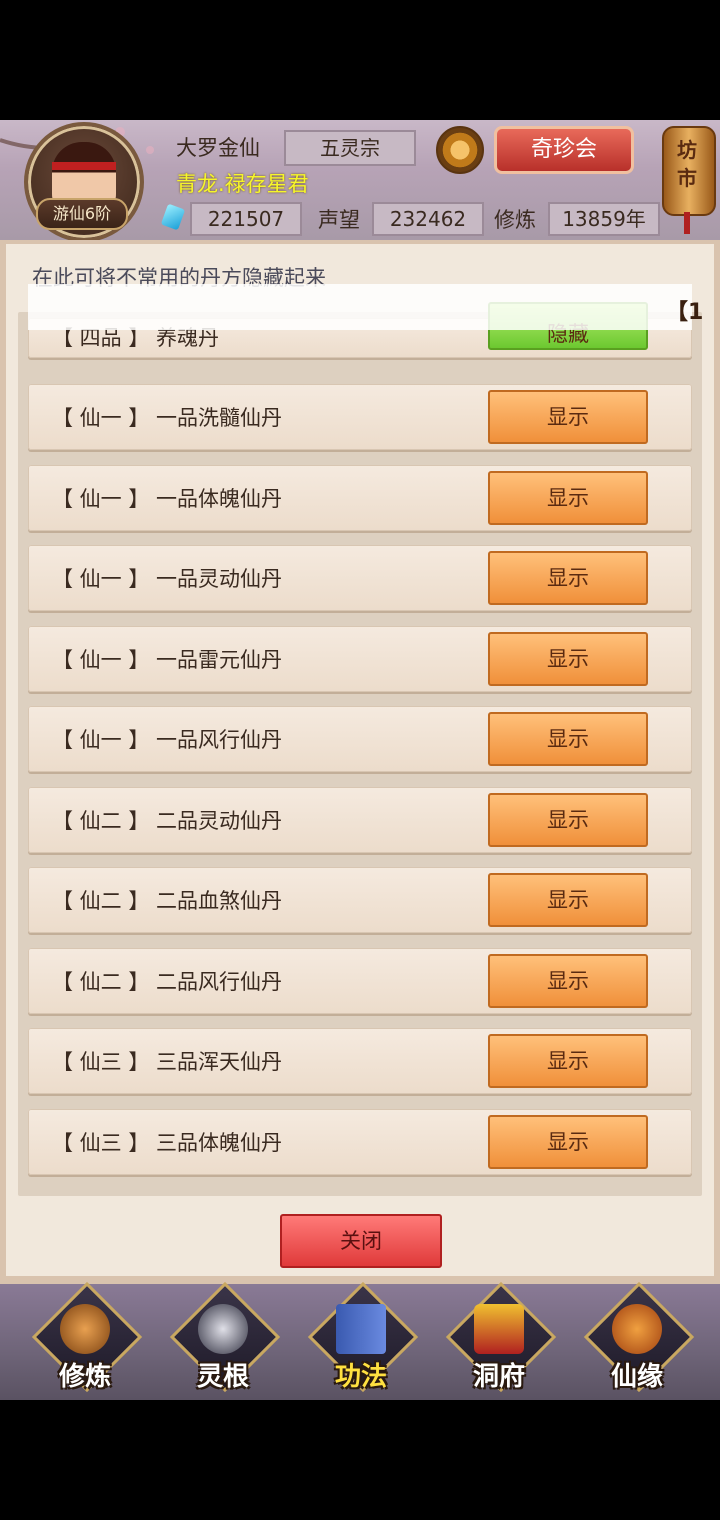 The image size is (720, 1520). What do you see at coordinates (167, 821) in the screenshot?
I see `recipe-name: 【 仙二 】 二品灵动仙丹` at bounding box center [167, 821].